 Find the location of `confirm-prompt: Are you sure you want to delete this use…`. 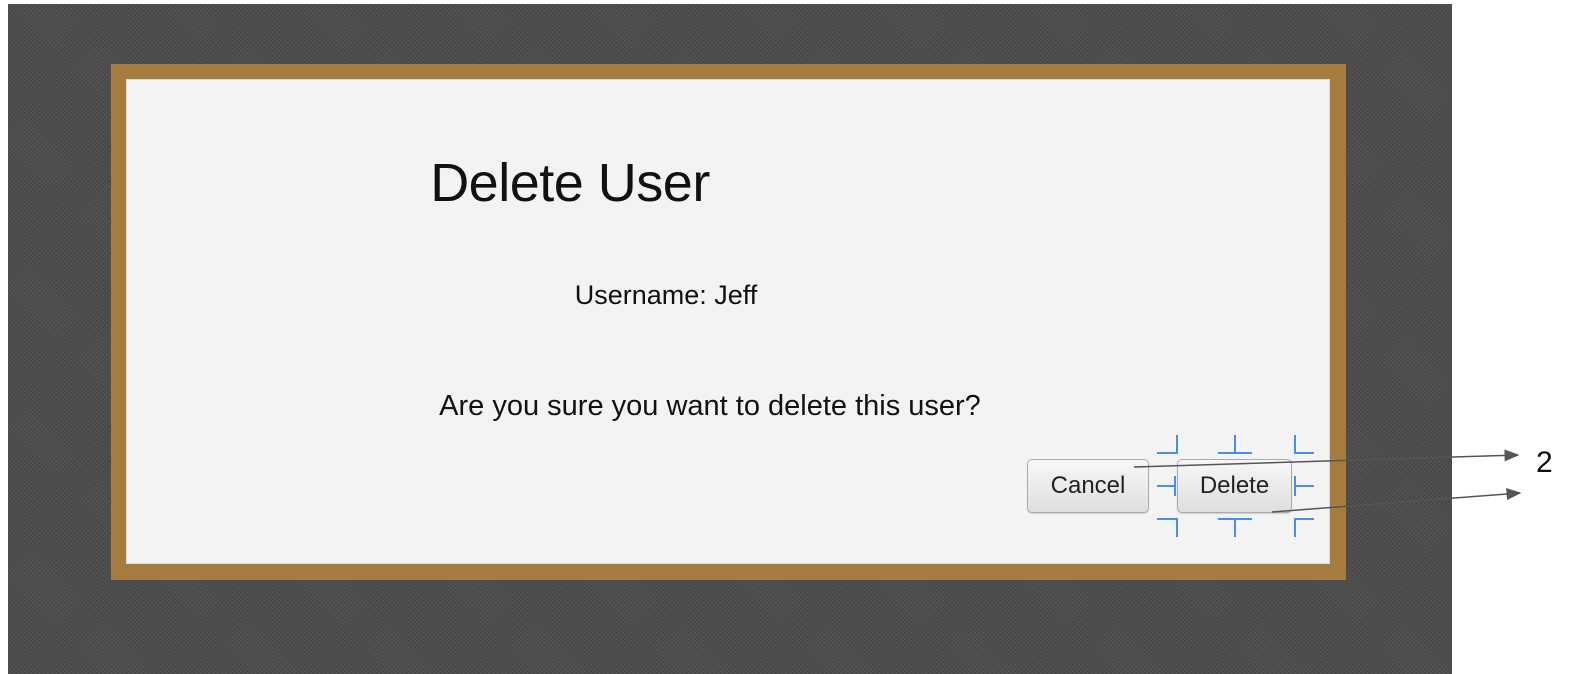

confirm-prompt: Are you sure you want to delete this use… is located at coordinates (710, 406).